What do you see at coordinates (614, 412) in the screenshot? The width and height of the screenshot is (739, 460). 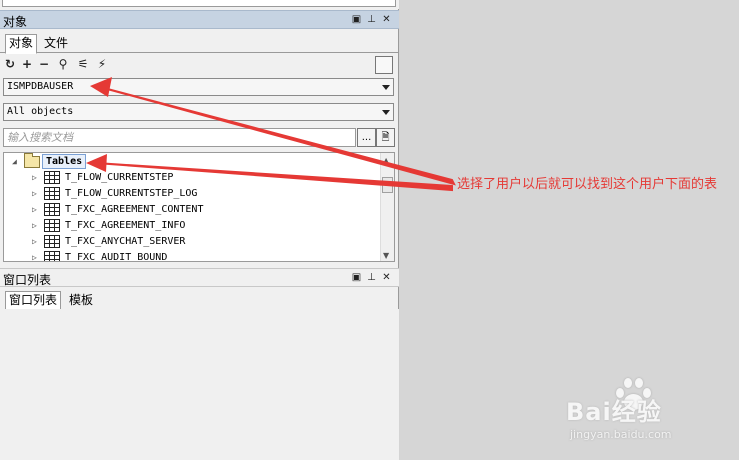 I see `watermark-brand: Bai经验` at bounding box center [614, 412].